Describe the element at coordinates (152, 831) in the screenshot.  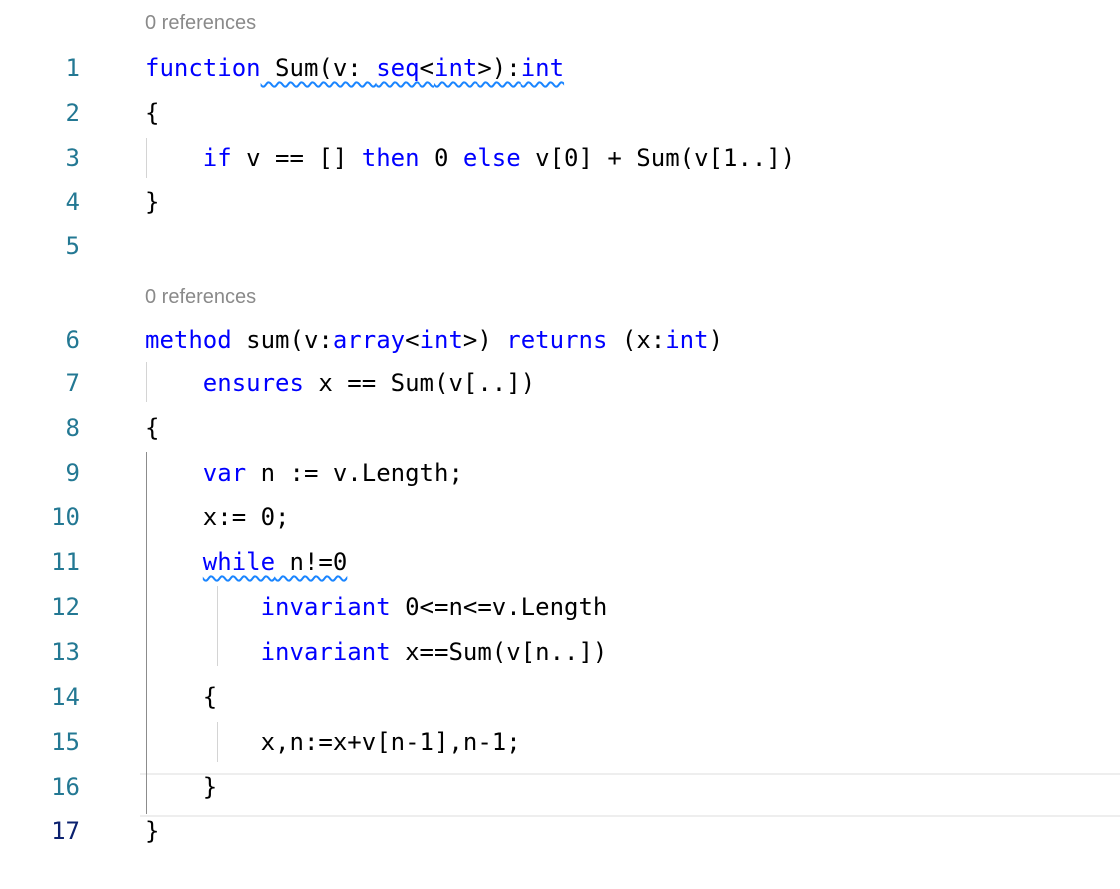
I see `code-line-17: }` at that location.